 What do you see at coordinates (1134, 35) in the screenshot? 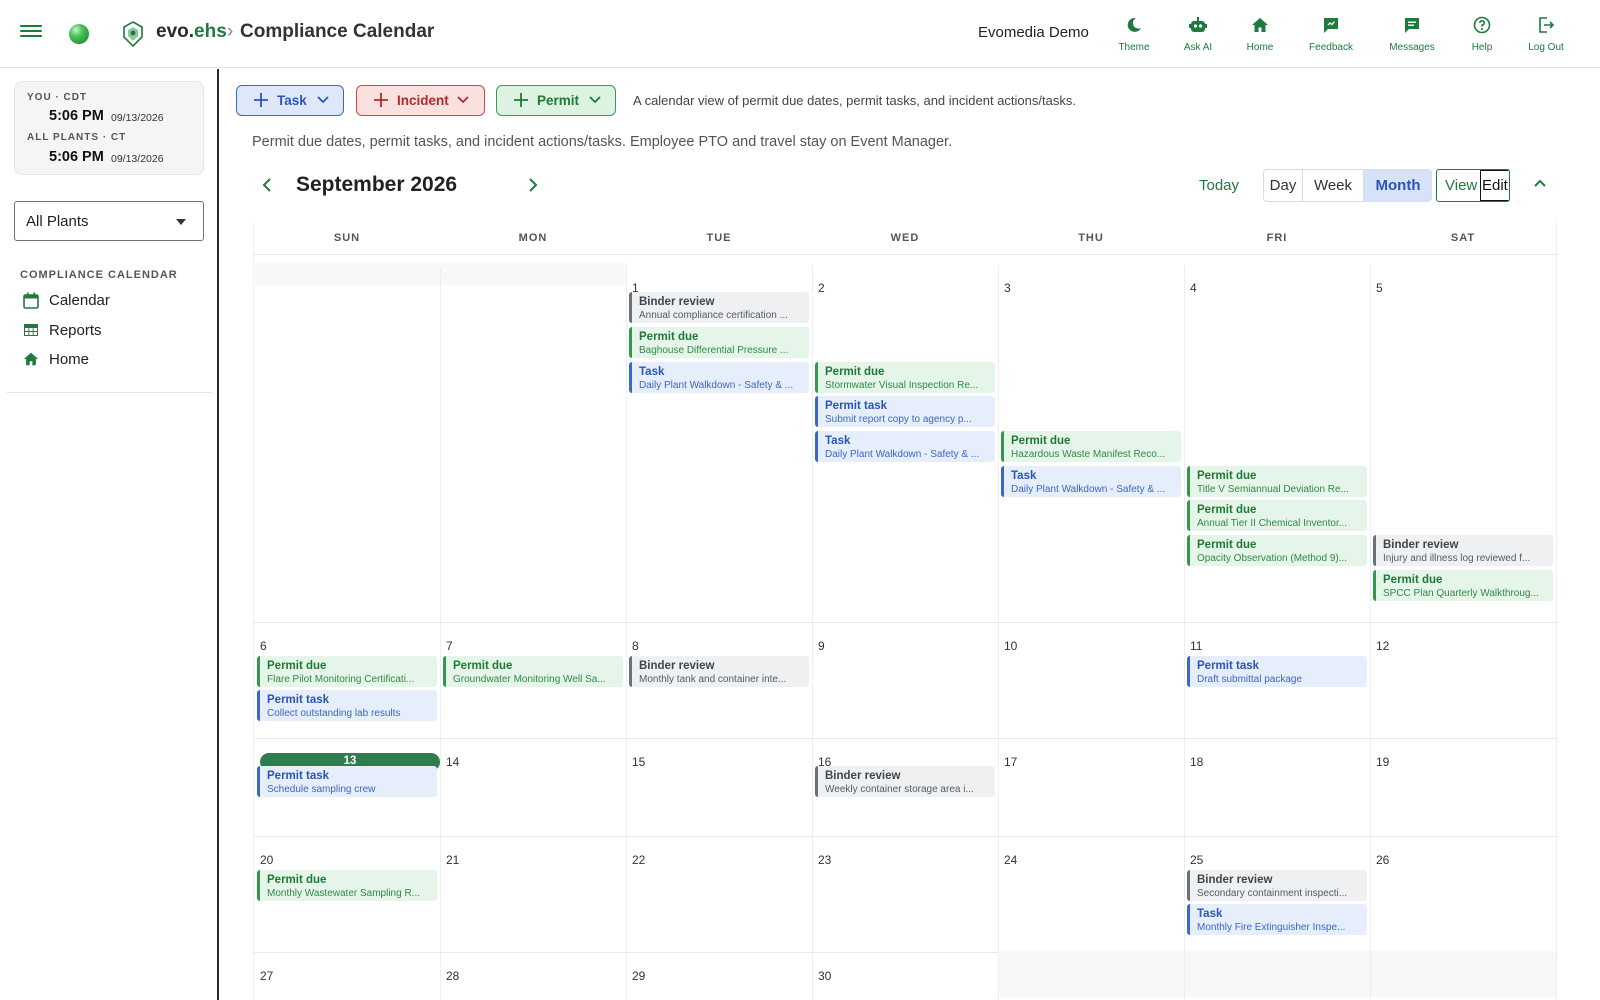
I see `theme-button: Theme` at bounding box center [1134, 35].